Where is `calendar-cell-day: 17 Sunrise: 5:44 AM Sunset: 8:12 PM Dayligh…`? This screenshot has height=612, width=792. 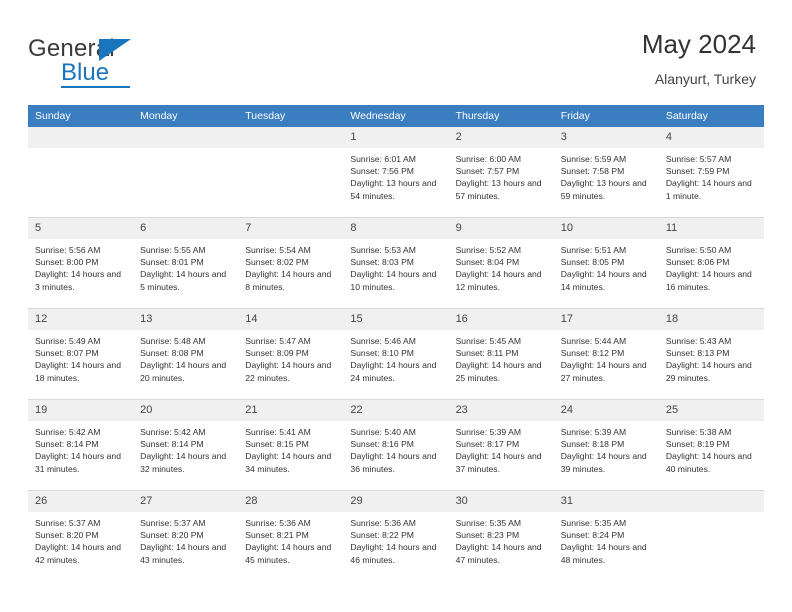 calendar-cell-day: 17 Sunrise: 5:44 AM Sunset: 8:12 PM Dayligh… is located at coordinates (606, 354).